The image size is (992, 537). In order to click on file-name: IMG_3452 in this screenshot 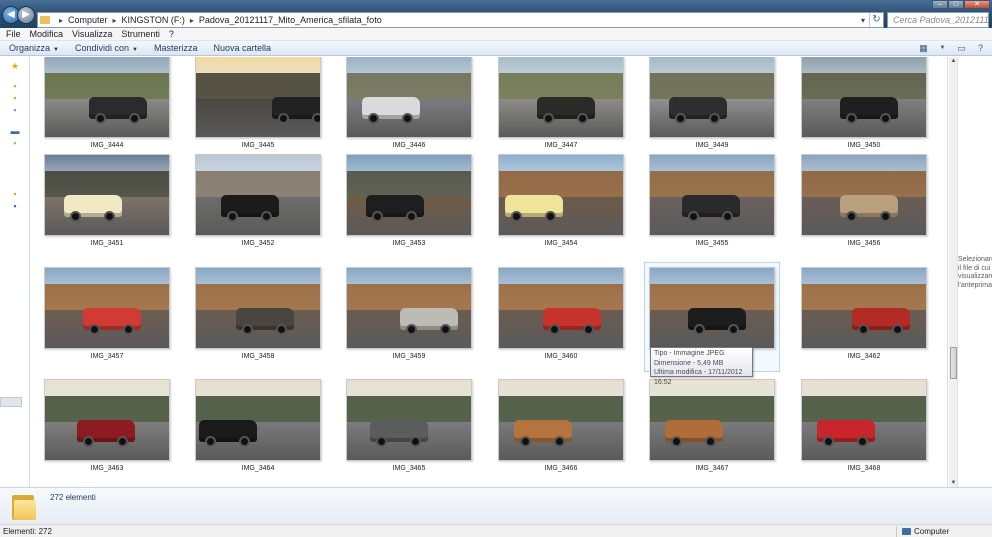, I will do `click(258, 243)`.